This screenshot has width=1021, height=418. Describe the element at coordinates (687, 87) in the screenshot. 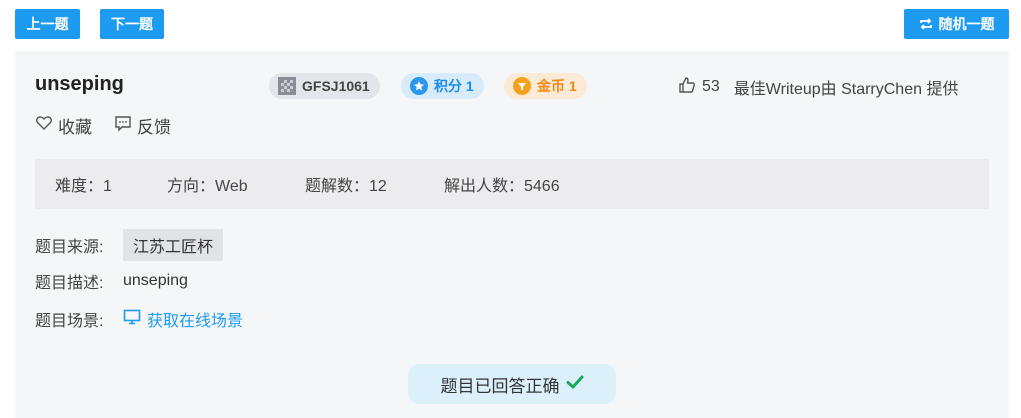

I see `thumbs-up-icon` at that location.